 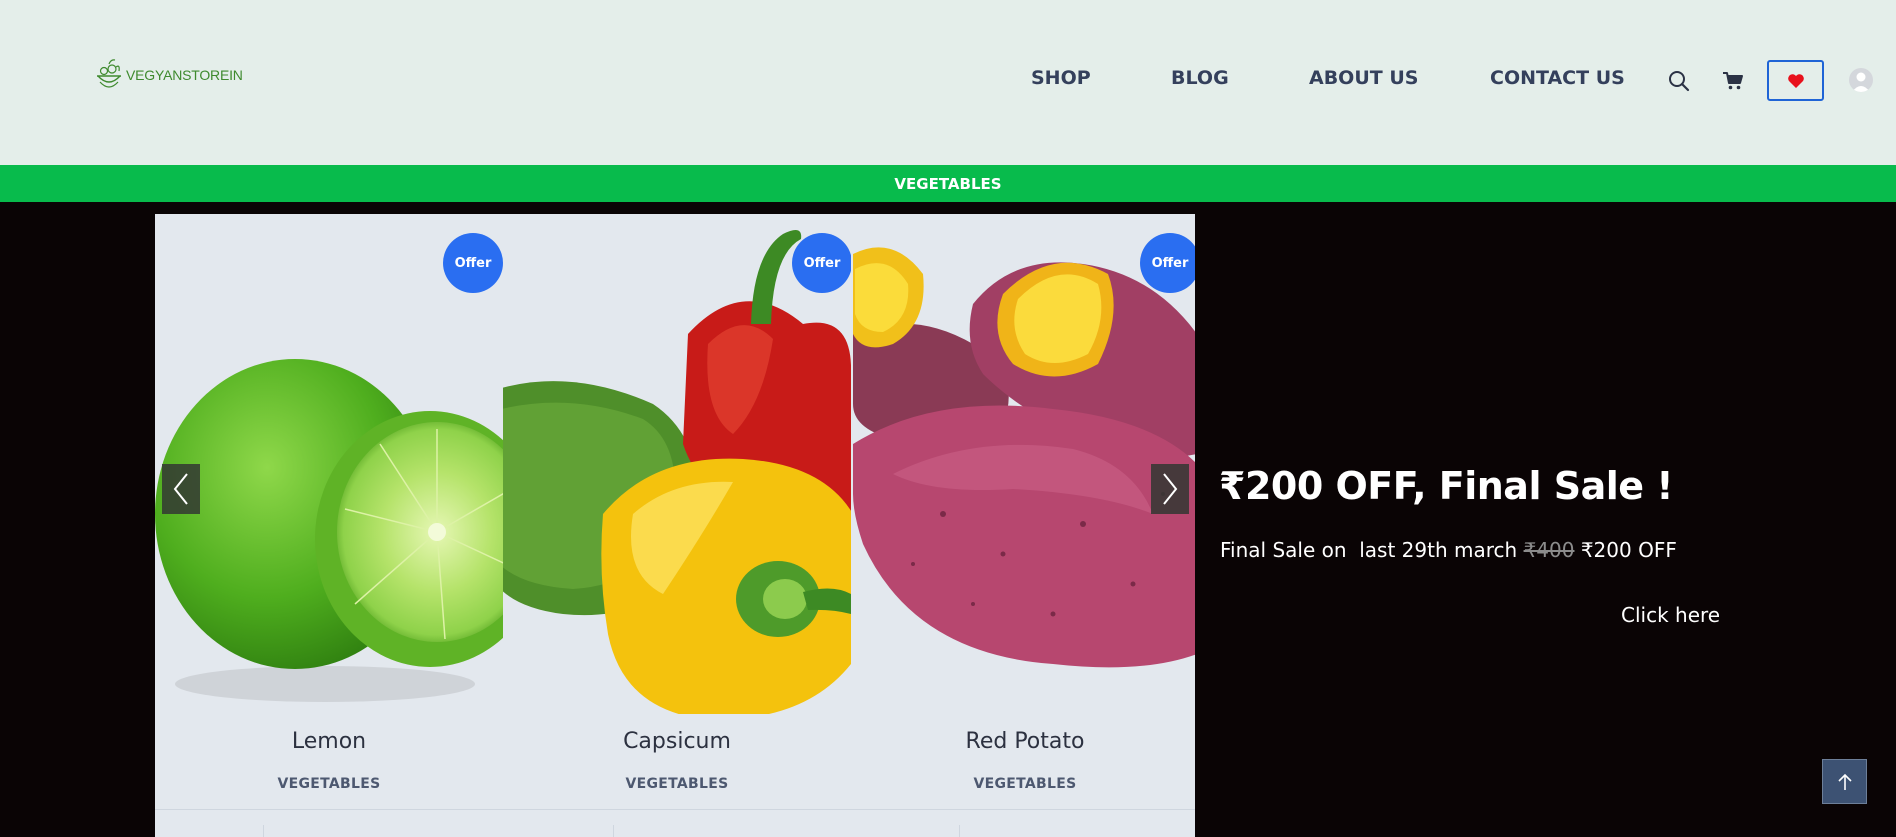 I want to click on back-to-top-button, so click(x=1844, y=781).